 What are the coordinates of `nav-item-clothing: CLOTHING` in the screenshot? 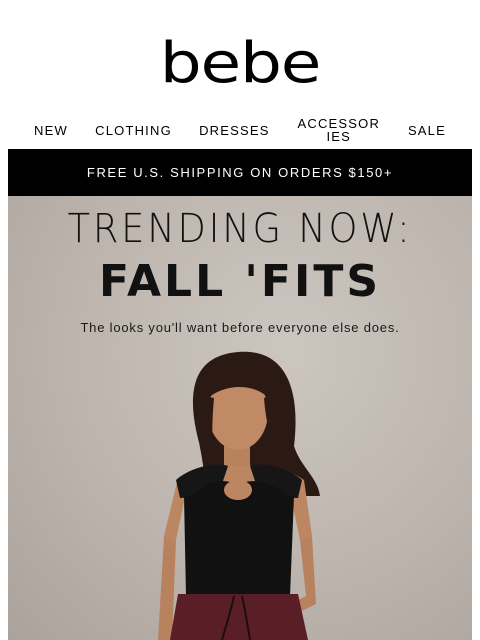 It's located at (133, 130).